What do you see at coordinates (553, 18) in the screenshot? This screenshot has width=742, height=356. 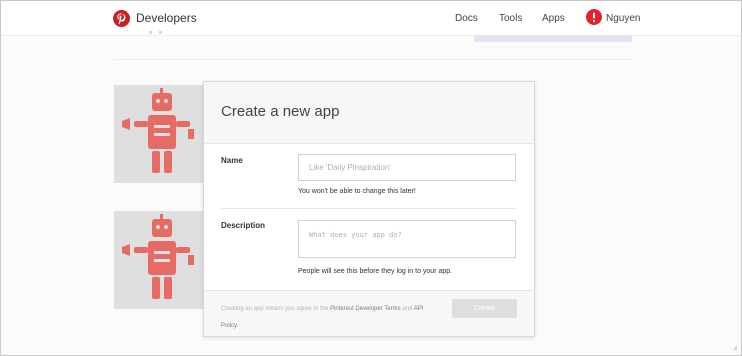 I see `nav-link-apps: Apps` at bounding box center [553, 18].